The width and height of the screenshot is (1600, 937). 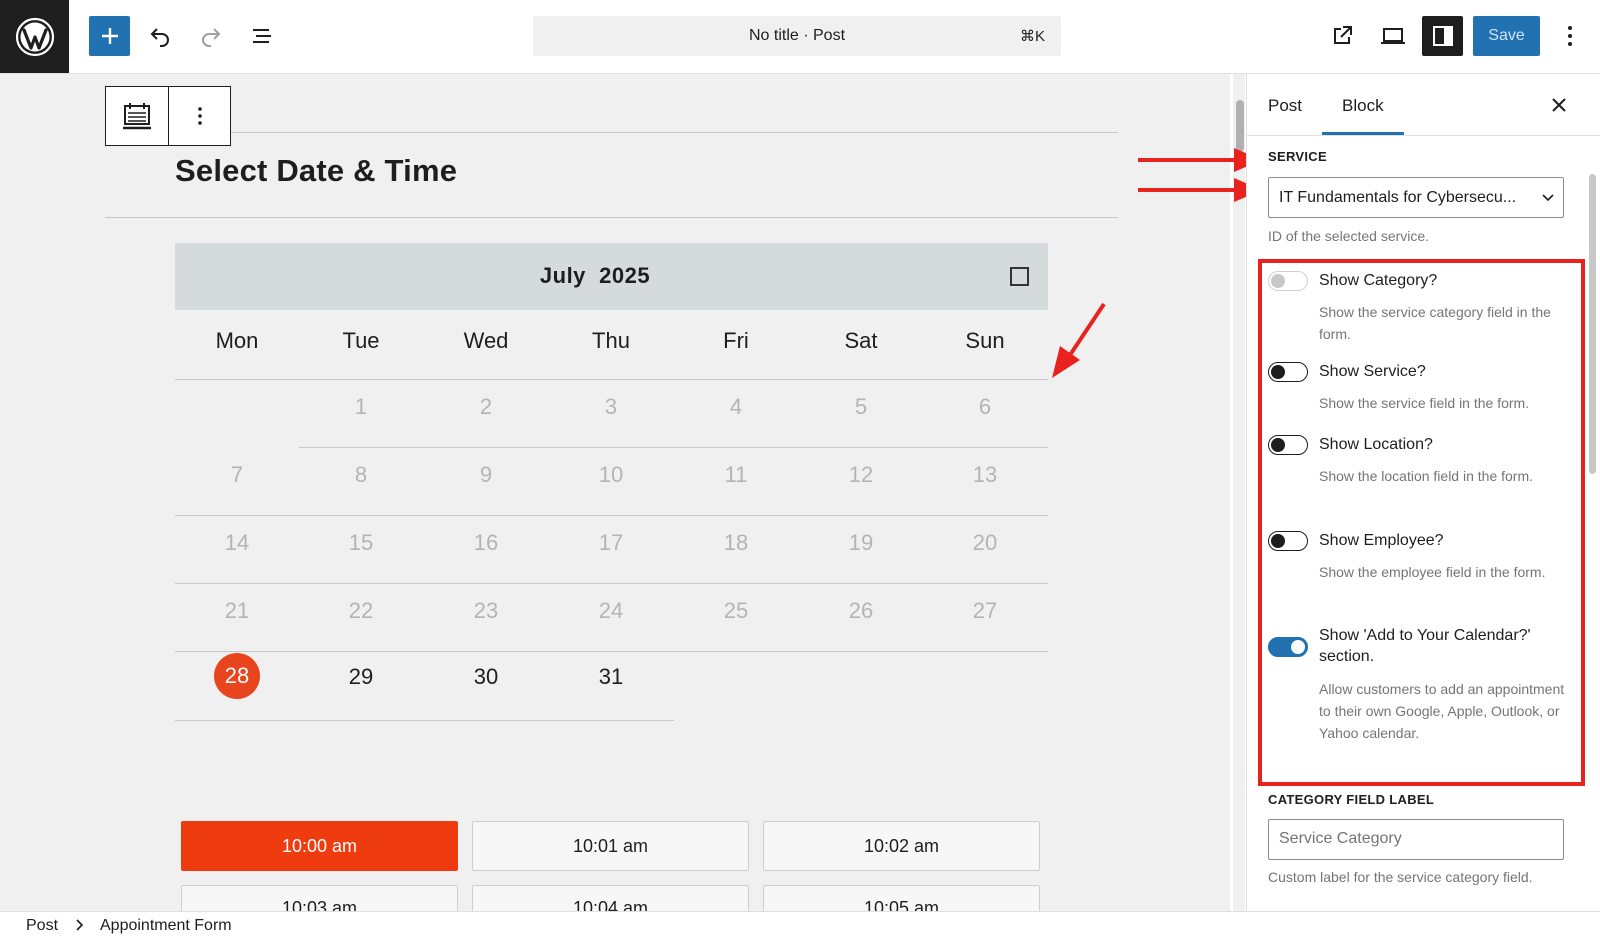 I want to click on calendar-day: 27, so click(x=985, y=611).